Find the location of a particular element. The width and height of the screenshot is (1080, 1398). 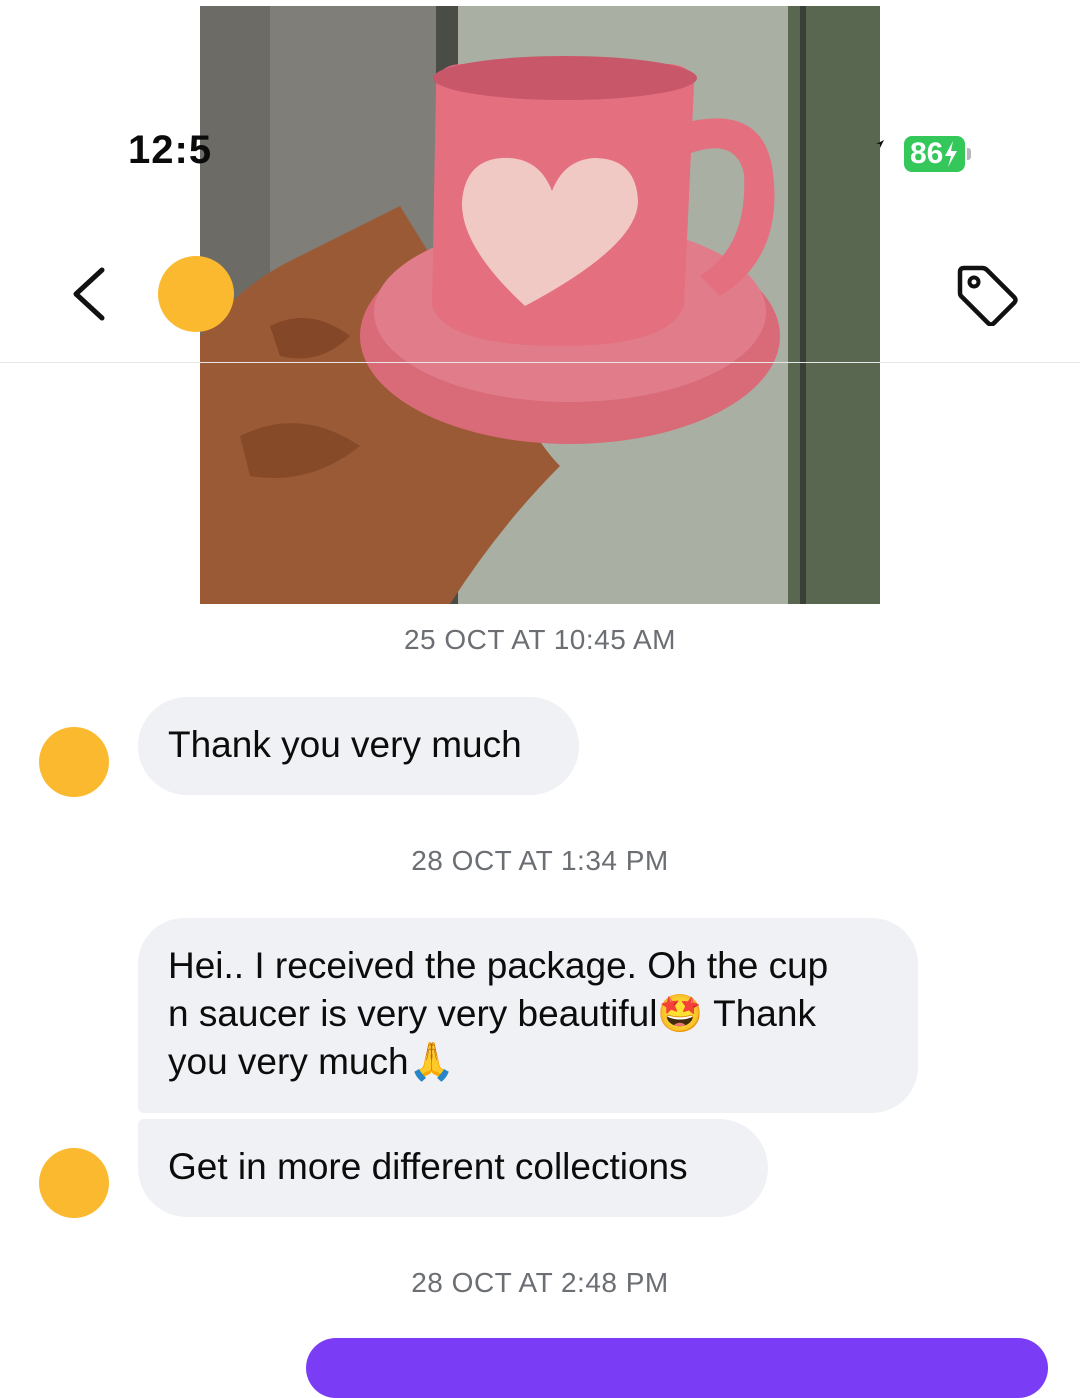

charging-bolt-icon is located at coordinates (951, 154).